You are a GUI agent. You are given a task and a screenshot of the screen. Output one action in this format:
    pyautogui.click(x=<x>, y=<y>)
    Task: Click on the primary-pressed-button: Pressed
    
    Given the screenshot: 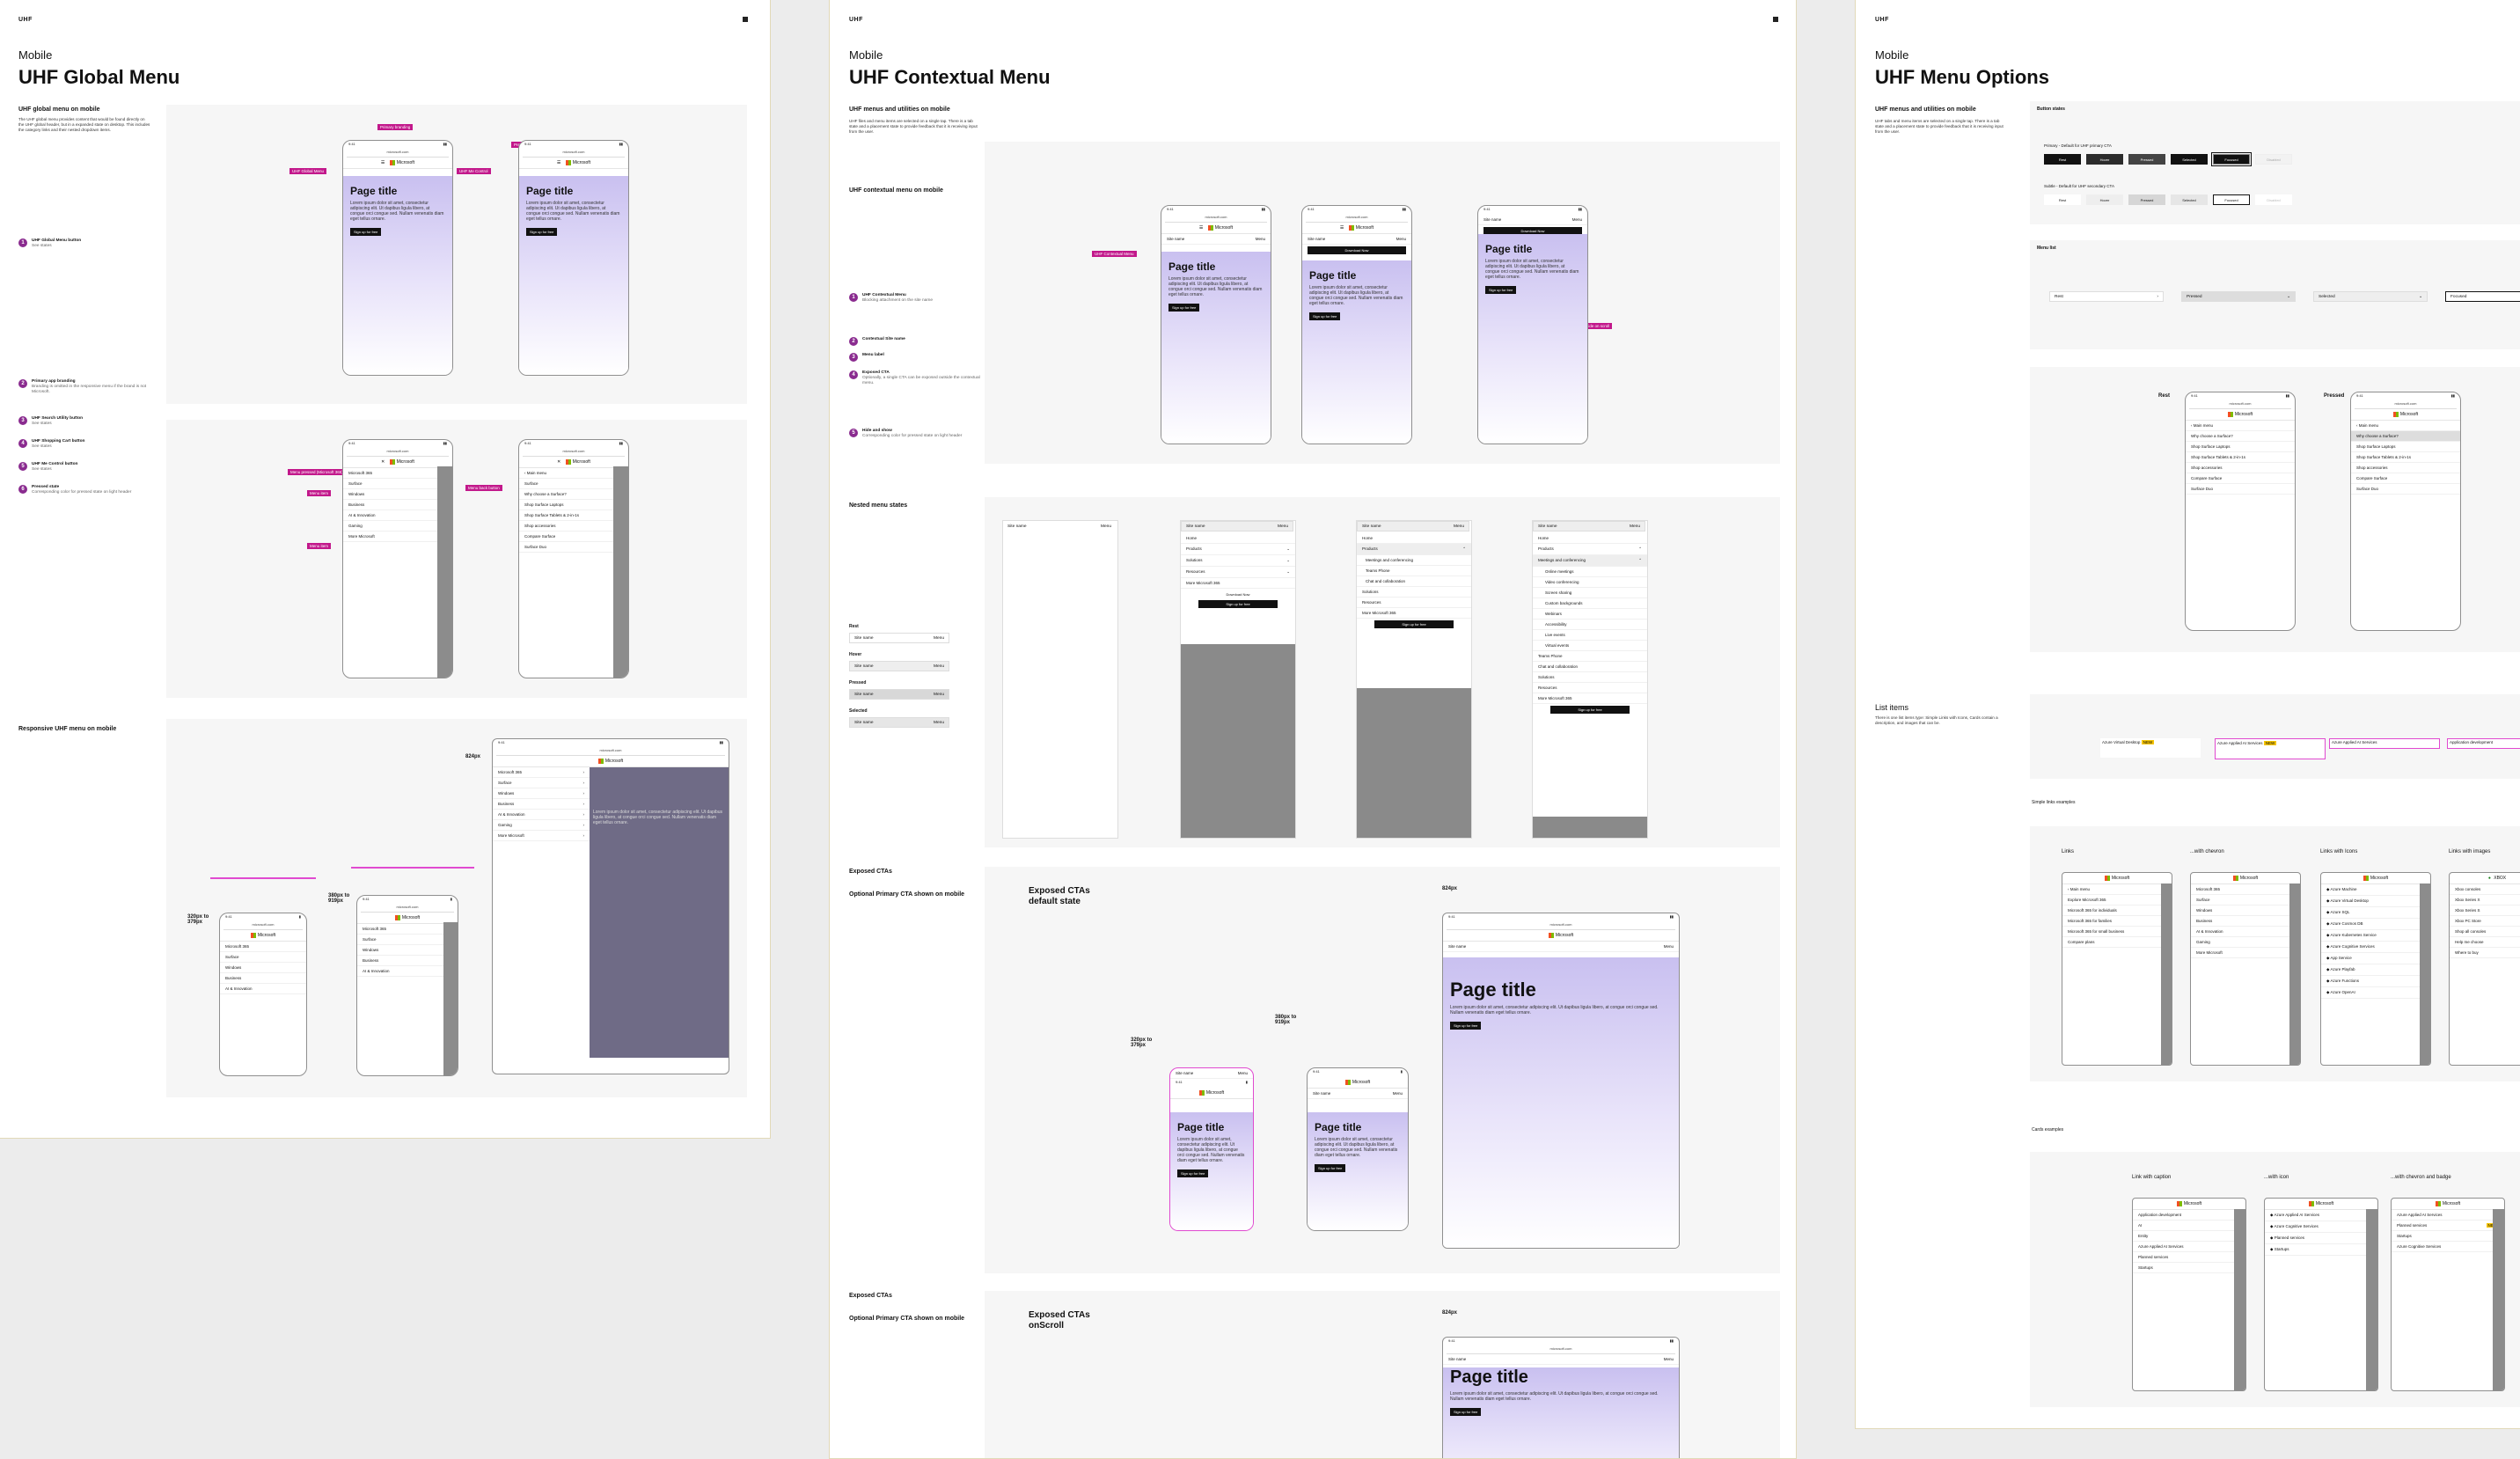 What is the action you would take?
    pyautogui.click(x=2146, y=159)
    